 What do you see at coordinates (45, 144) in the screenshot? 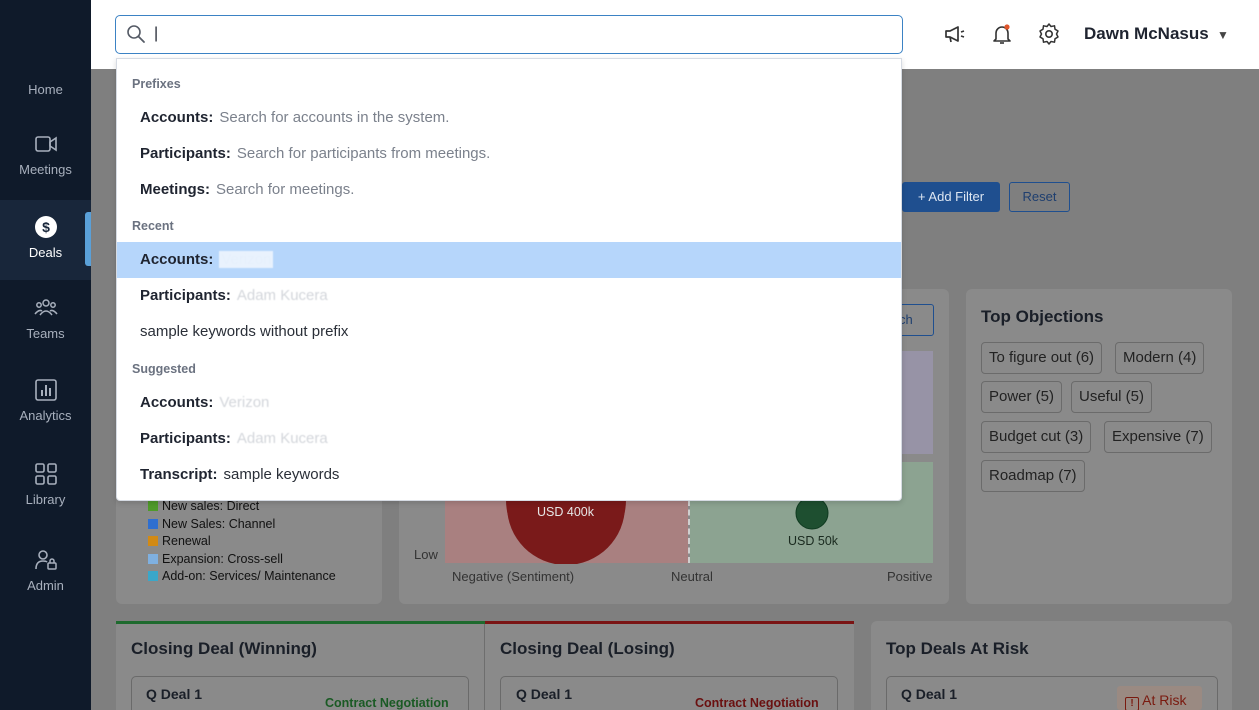
I see `video-camera-icon` at bounding box center [45, 144].